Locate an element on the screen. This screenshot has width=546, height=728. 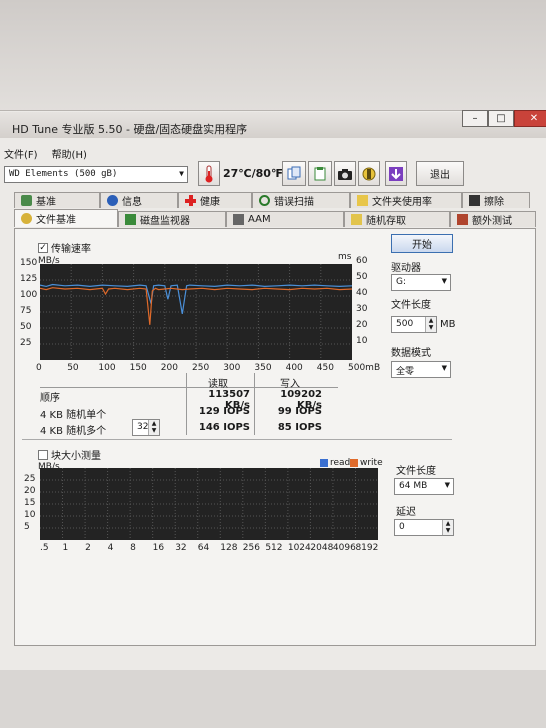
red-cross-icon is located at coordinates (190, 200).